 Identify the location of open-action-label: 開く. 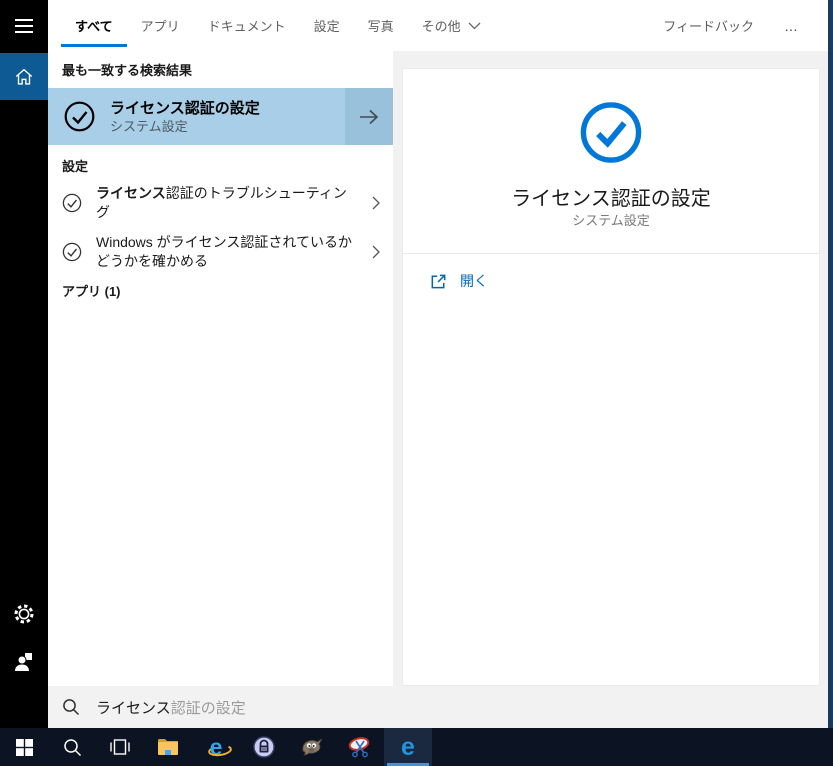
(474, 281).